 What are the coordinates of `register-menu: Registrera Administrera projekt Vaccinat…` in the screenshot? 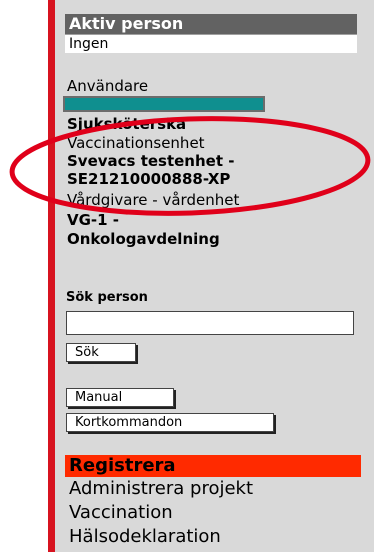 It's located at (213, 502).